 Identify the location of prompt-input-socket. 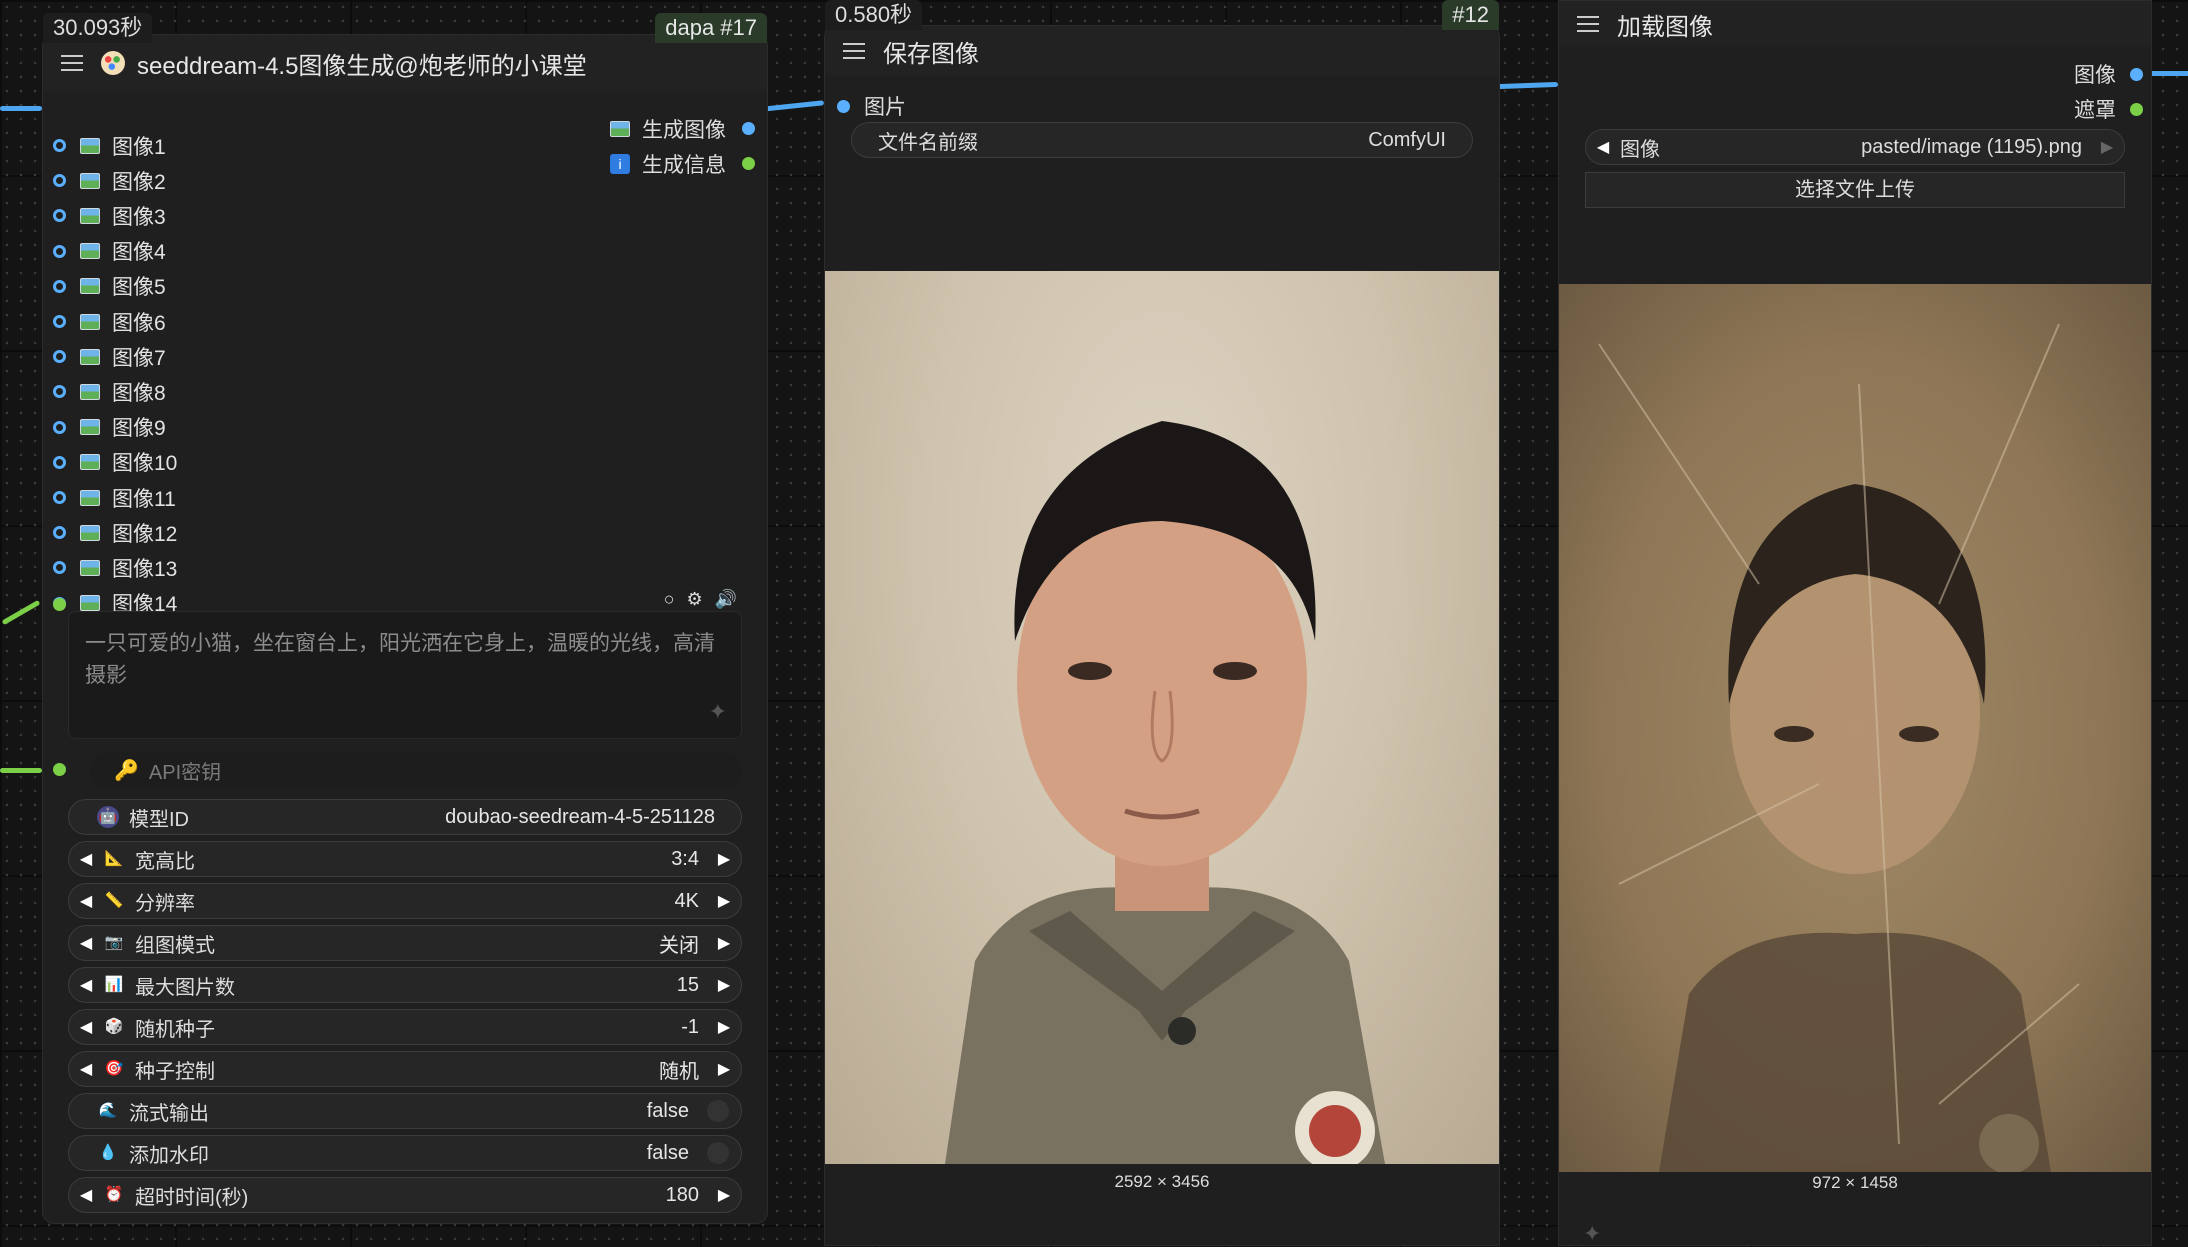
(59, 604).